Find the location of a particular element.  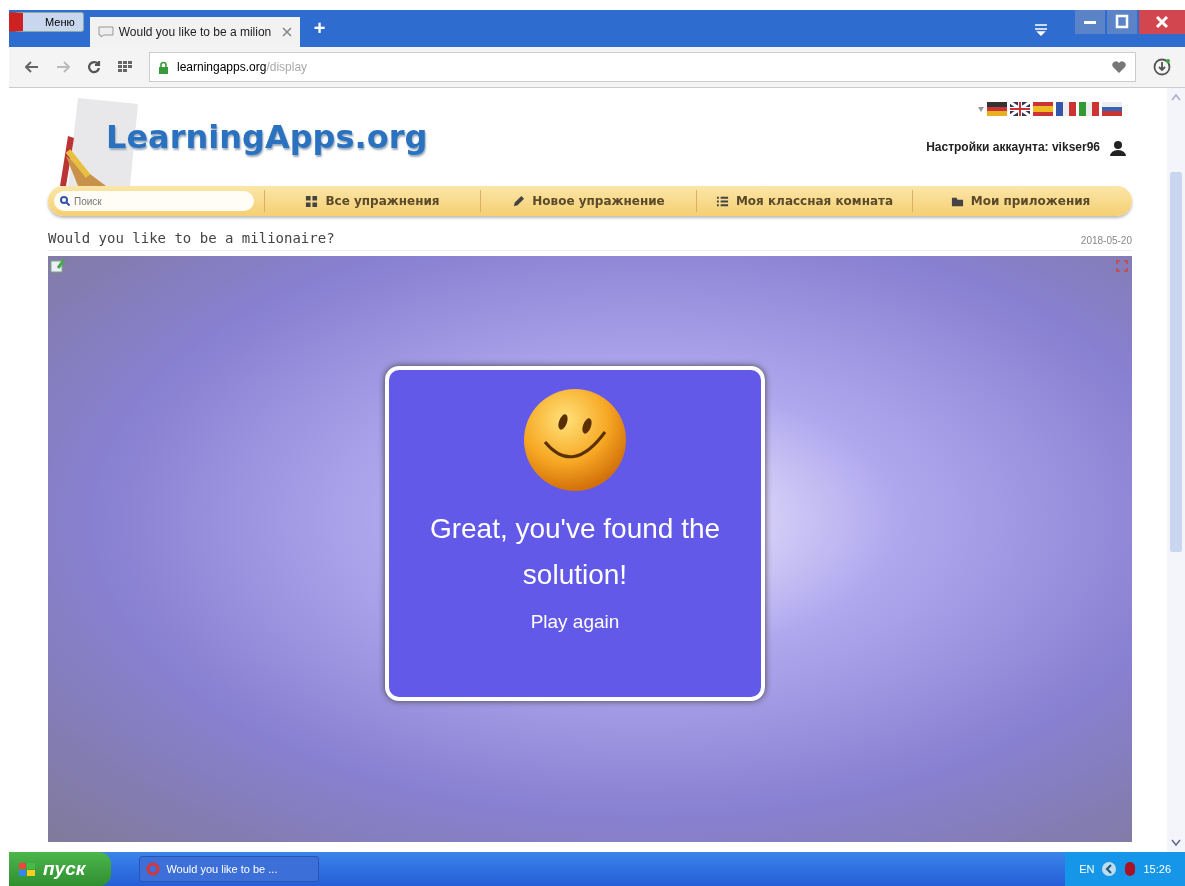

new-tab-button: + is located at coordinates (319, 28).